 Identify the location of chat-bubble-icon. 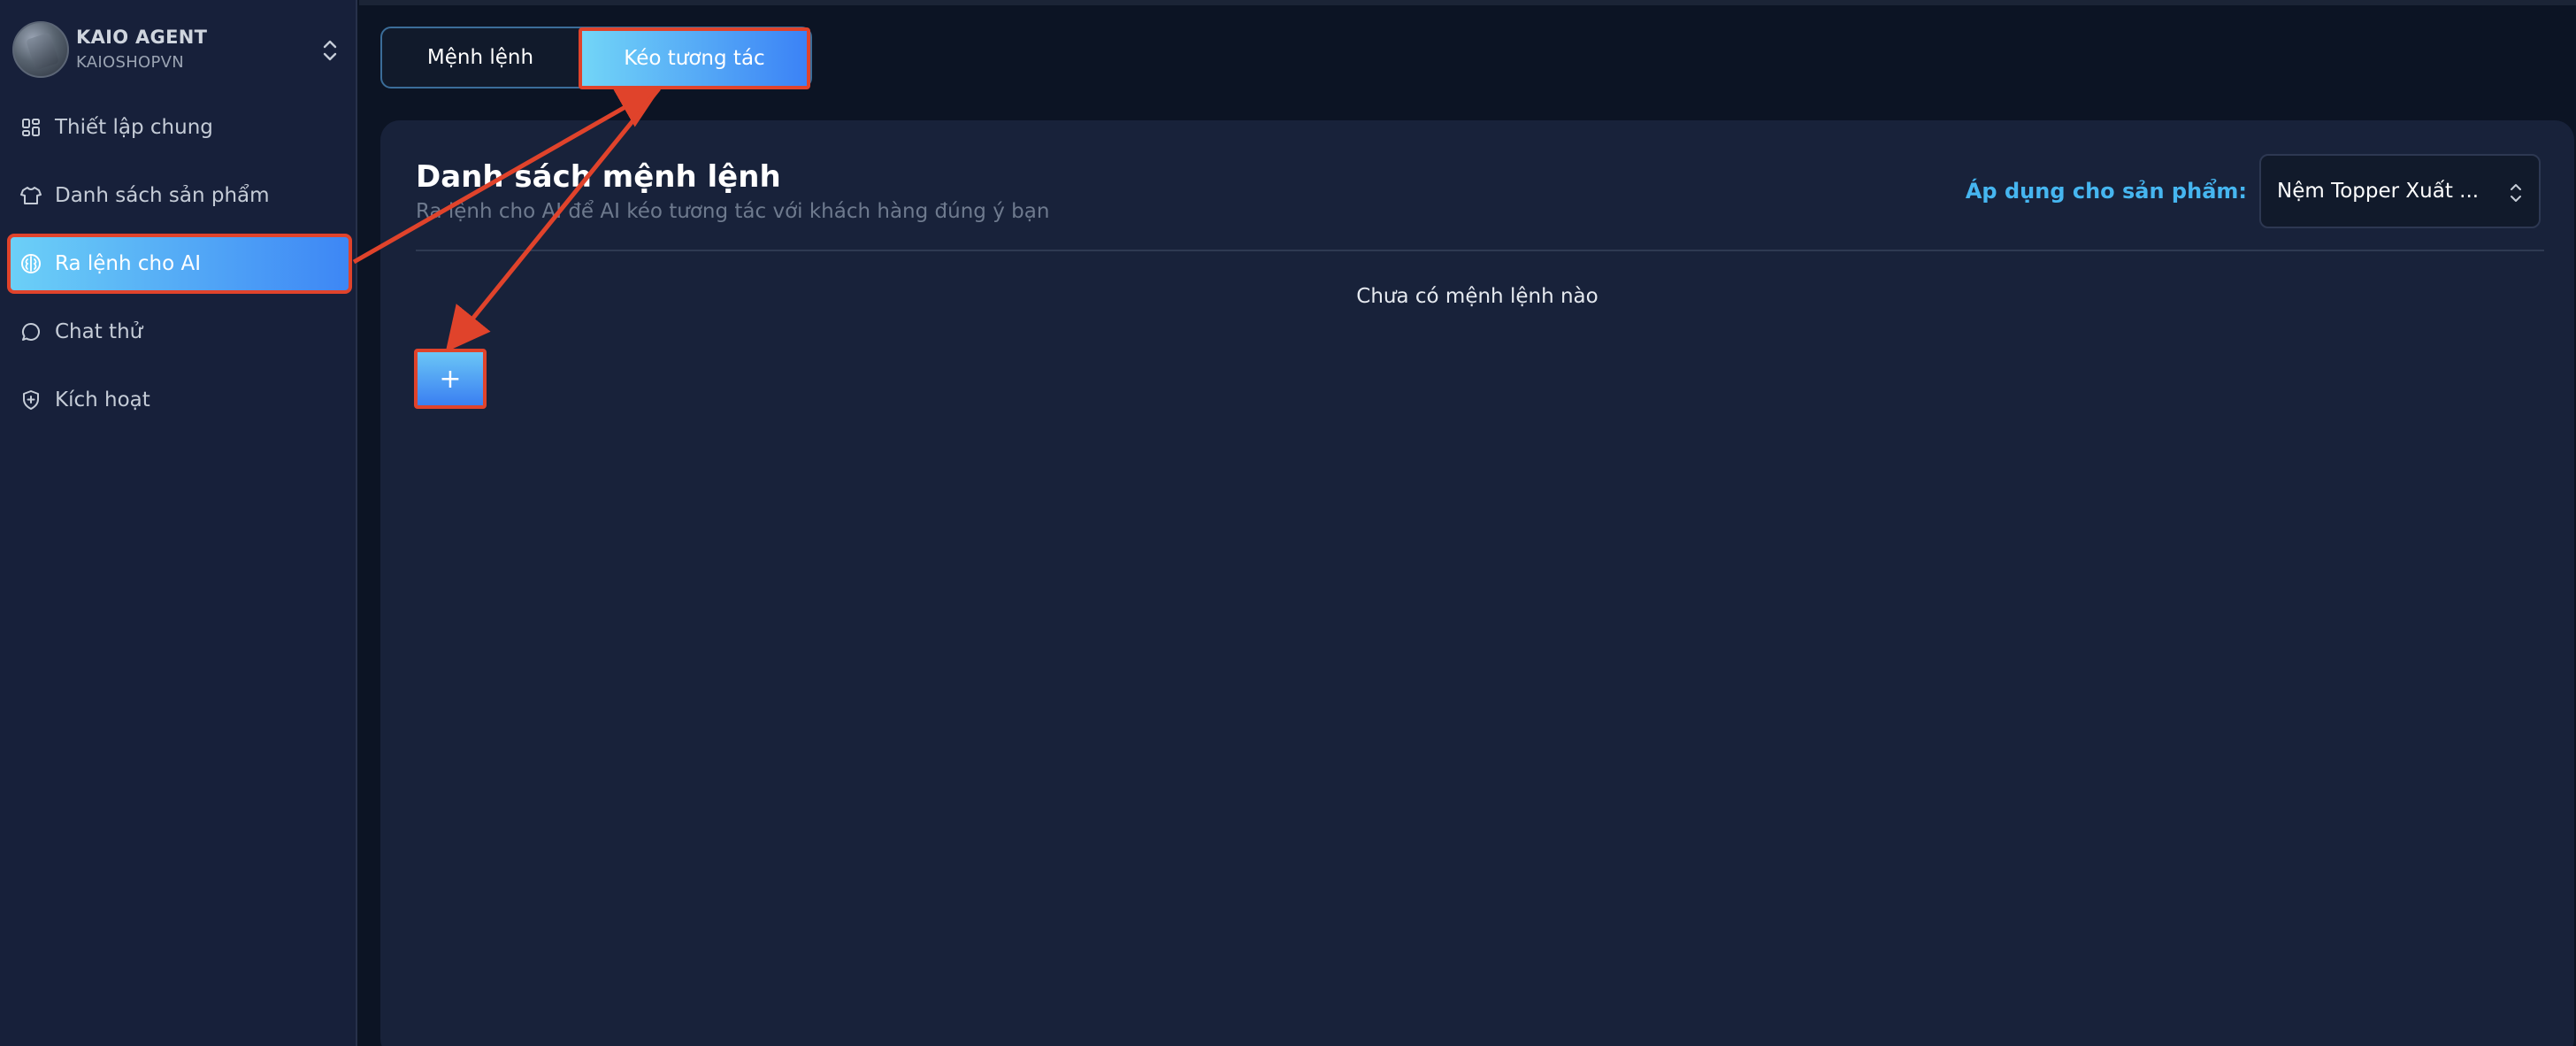
(30, 331).